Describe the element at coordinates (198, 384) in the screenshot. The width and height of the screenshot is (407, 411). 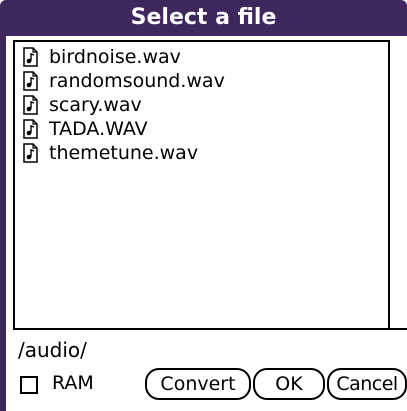
I see `convert-button: Convert` at that location.